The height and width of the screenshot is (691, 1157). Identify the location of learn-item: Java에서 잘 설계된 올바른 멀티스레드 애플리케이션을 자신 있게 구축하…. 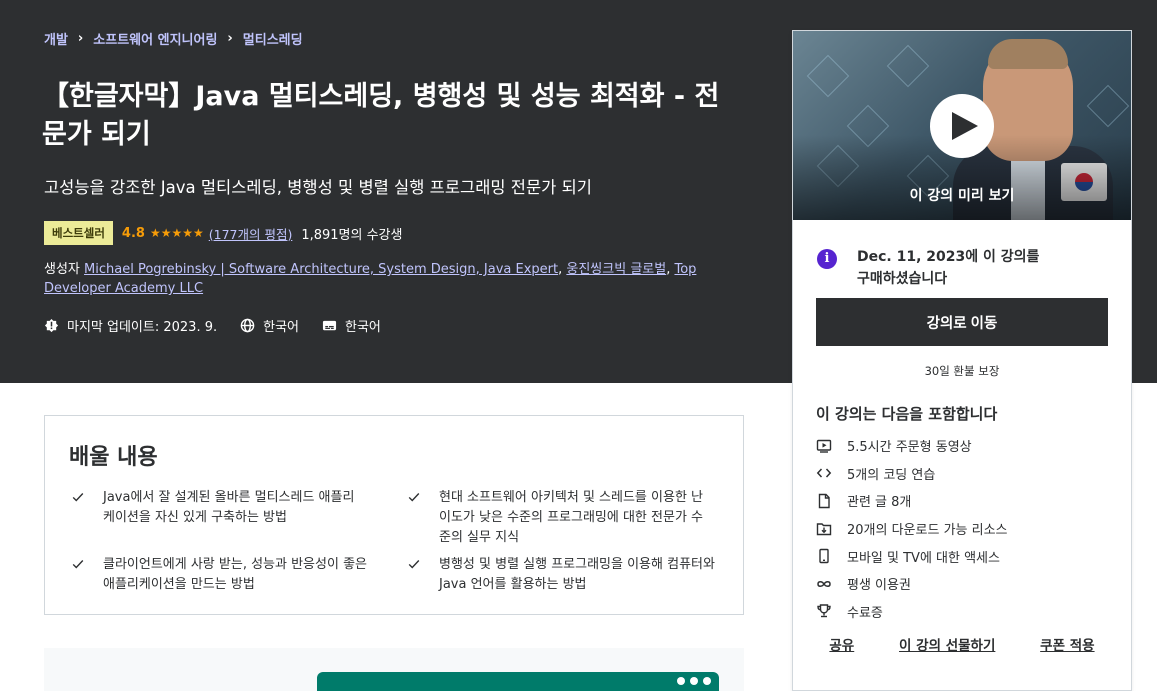
(216, 508).